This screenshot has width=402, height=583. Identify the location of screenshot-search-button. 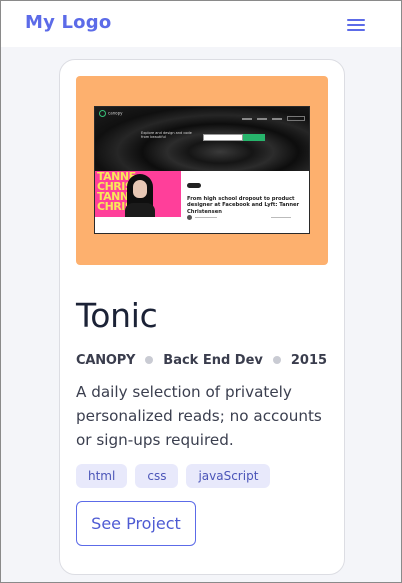
(254, 137).